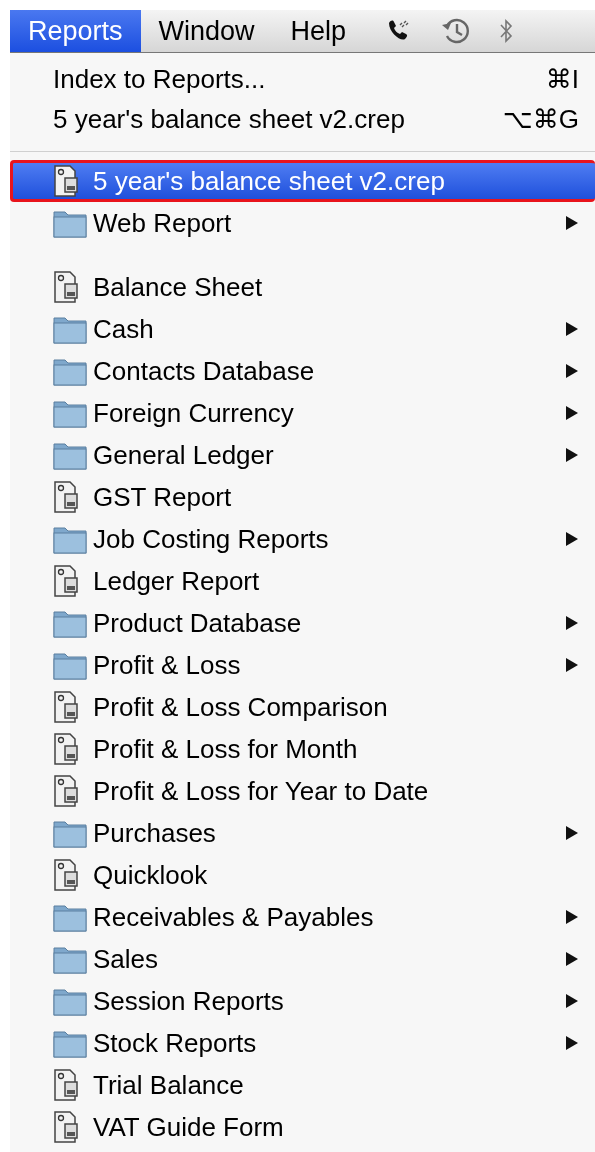 The height and width of the screenshot is (1152, 595). I want to click on menu-item: Foreign Currency, so click(302, 413).